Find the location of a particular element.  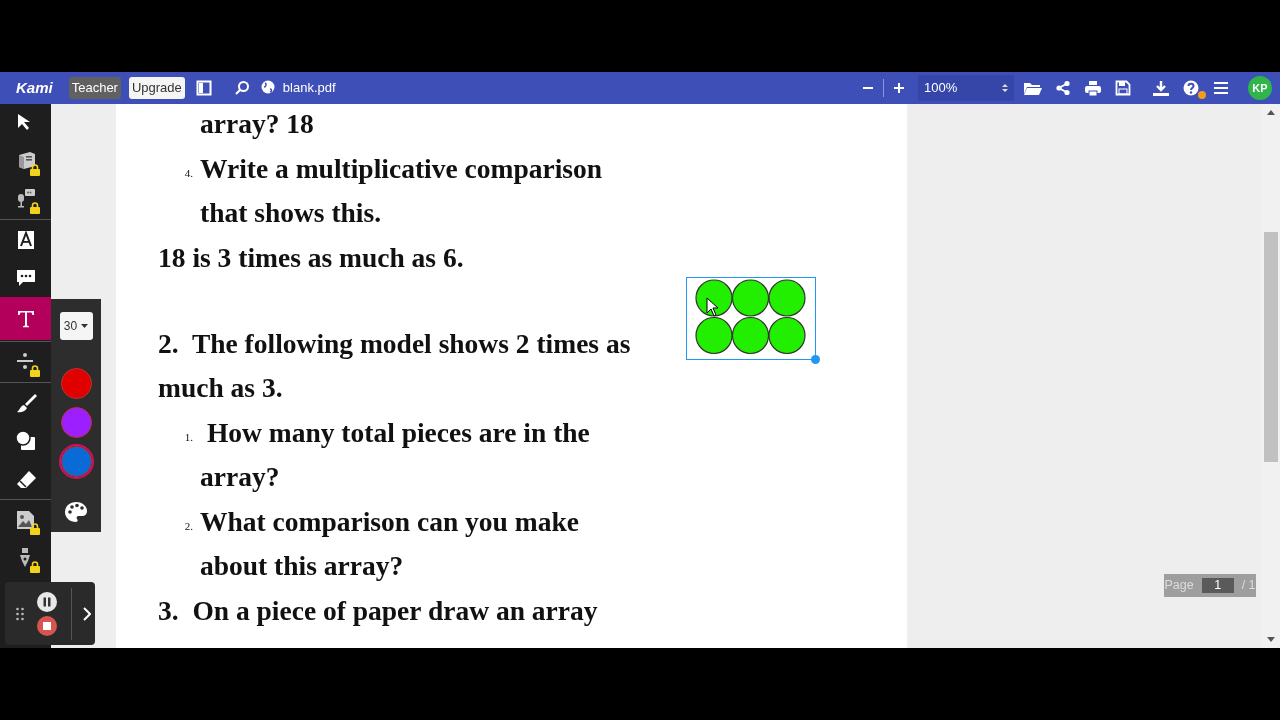

file-name: blank.pdf is located at coordinates (309, 88).